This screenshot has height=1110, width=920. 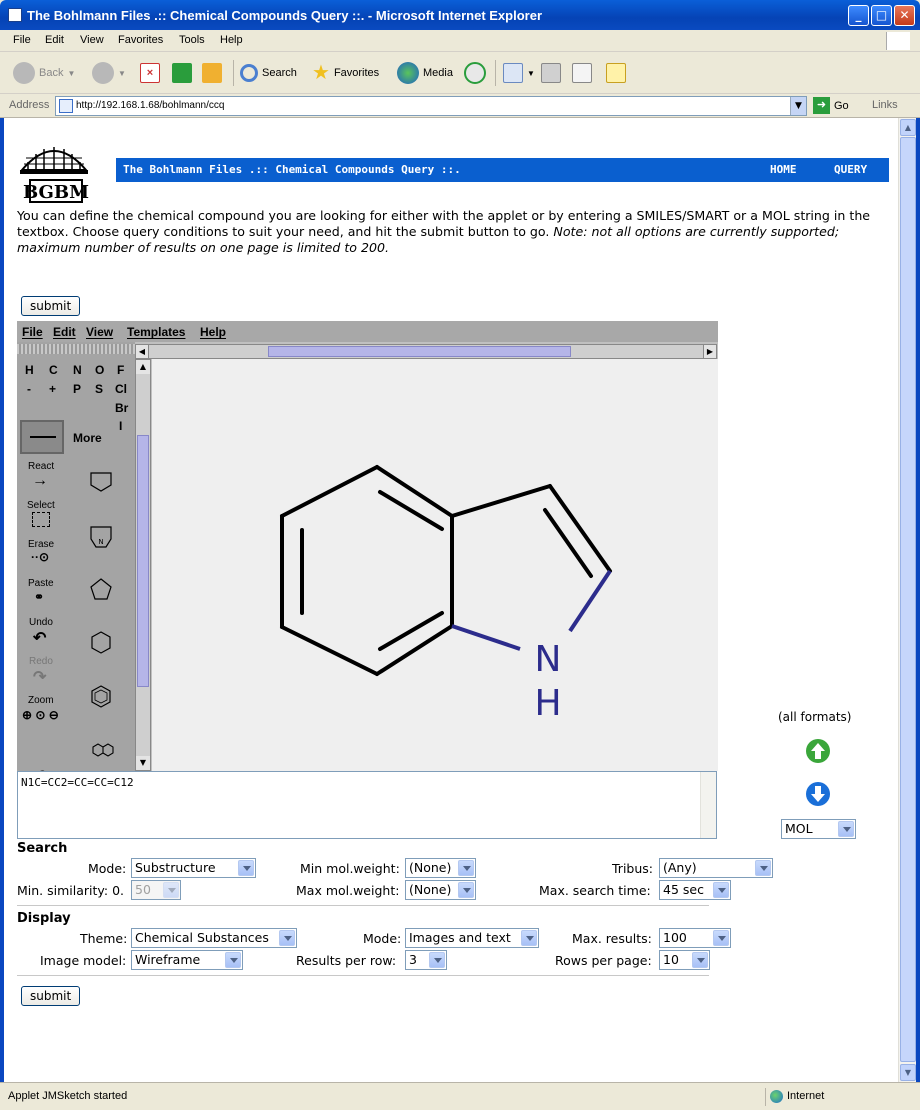 What do you see at coordinates (99, 370) in the screenshot?
I see `element-o: O` at bounding box center [99, 370].